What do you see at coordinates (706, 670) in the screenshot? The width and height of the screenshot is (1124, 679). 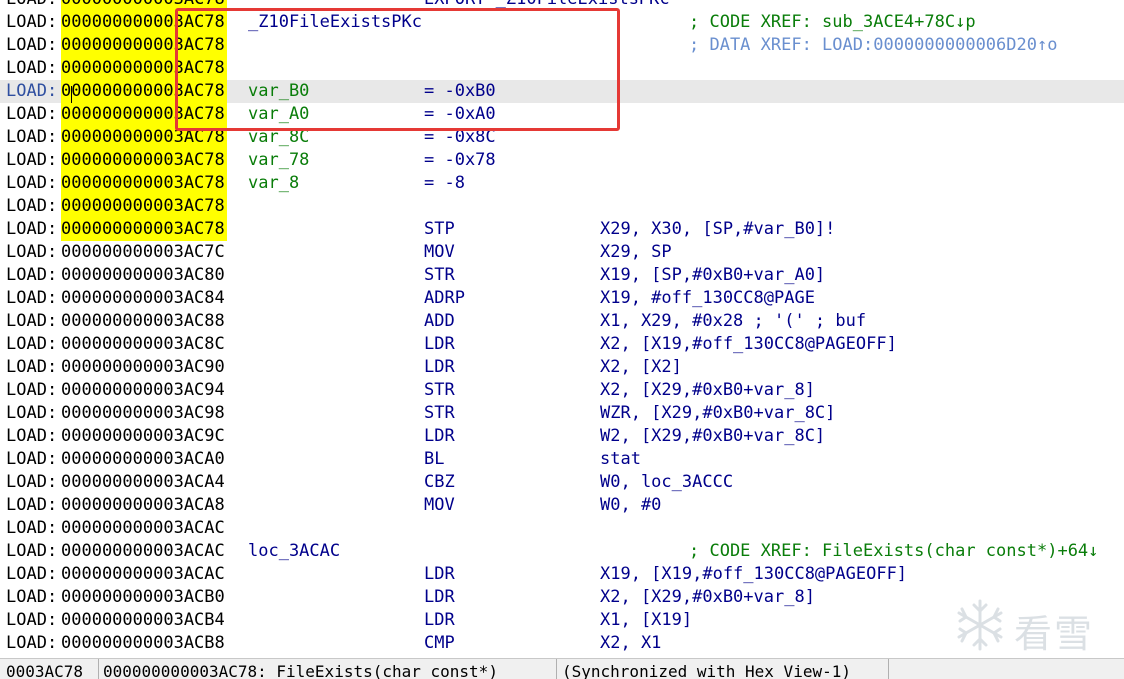 I see `status-sync: (Synchronized with Hex View-1)` at bounding box center [706, 670].